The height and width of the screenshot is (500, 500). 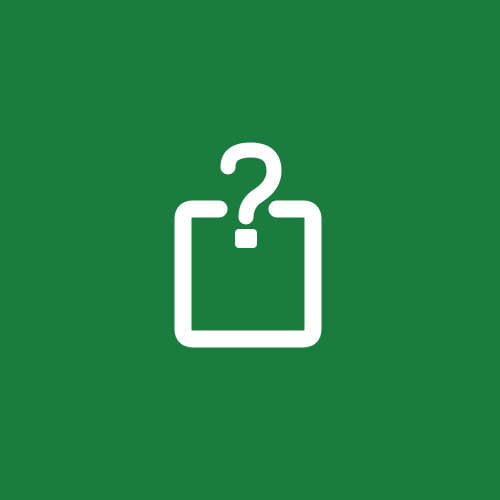 I want to click on question-mark-hook, so click(x=251, y=183).